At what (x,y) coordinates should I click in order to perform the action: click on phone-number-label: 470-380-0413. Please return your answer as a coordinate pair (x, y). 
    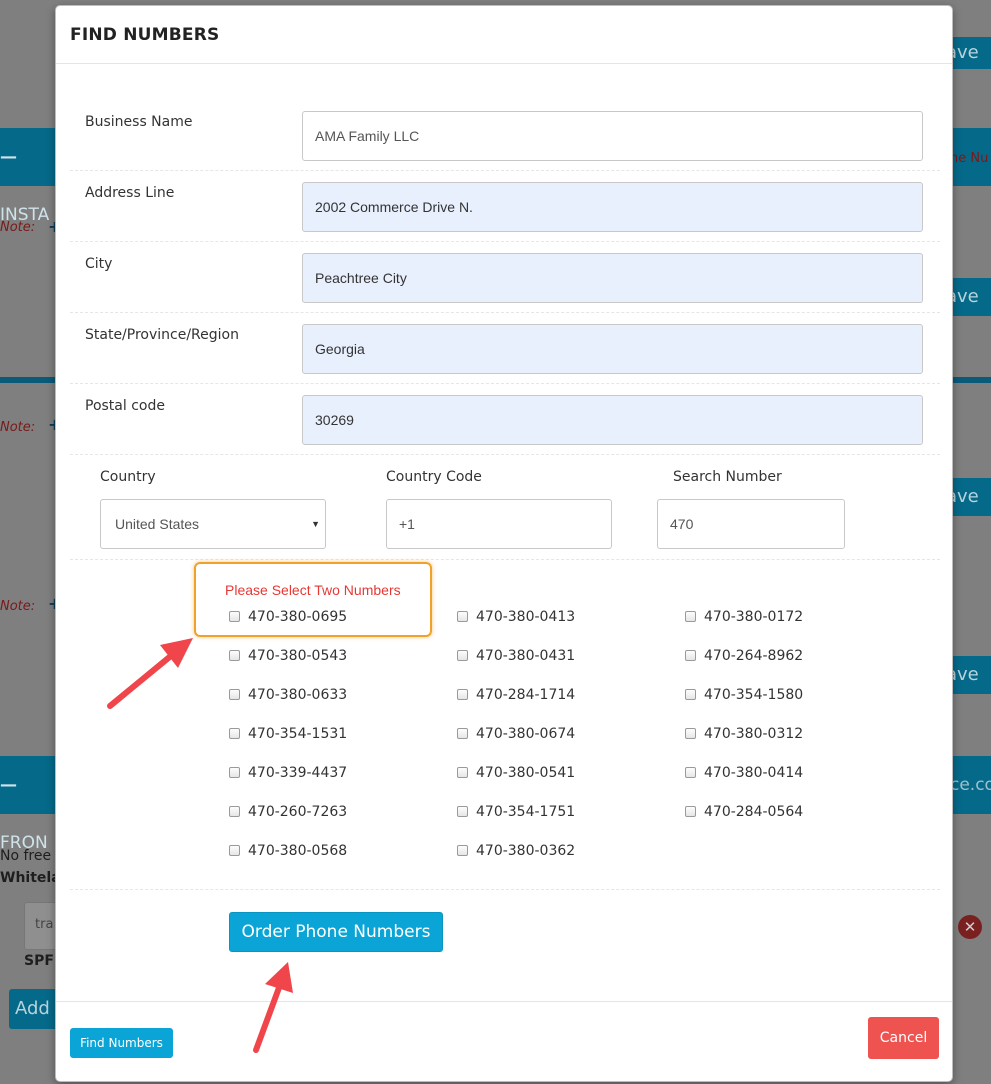
    Looking at the image, I should click on (526, 617).